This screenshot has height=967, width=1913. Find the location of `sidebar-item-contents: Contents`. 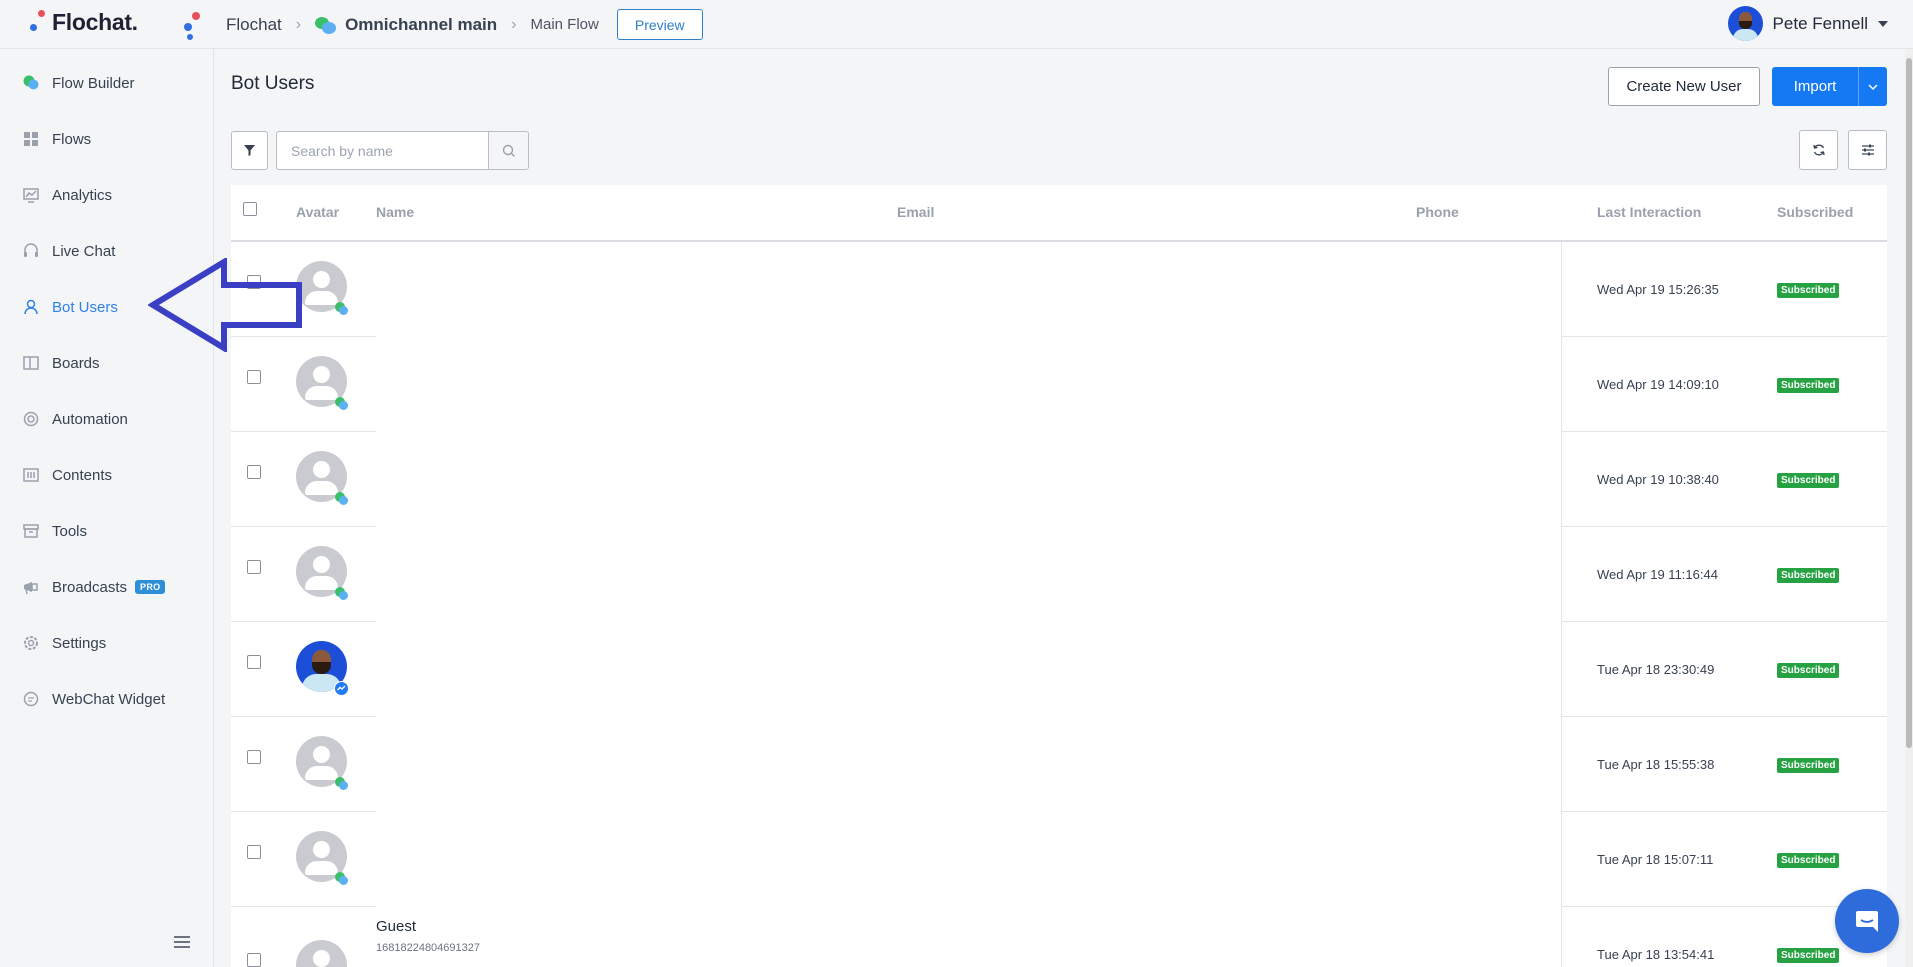

sidebar-item-contents: Contents is located at coordinates (106, 475).